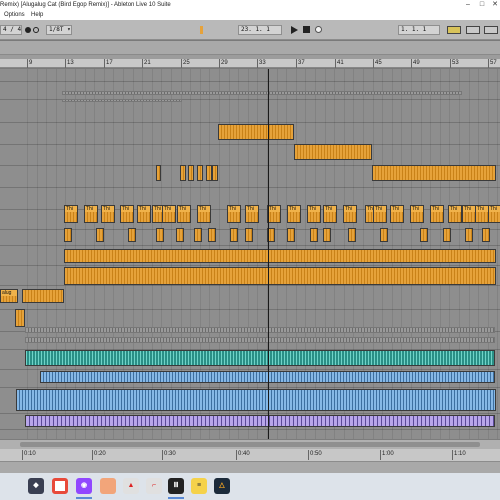 This screenshot has height=500, width=500. Describe the element at coordinates (250, 47) in the screenshot. I see `arrangement-overview` at that location.